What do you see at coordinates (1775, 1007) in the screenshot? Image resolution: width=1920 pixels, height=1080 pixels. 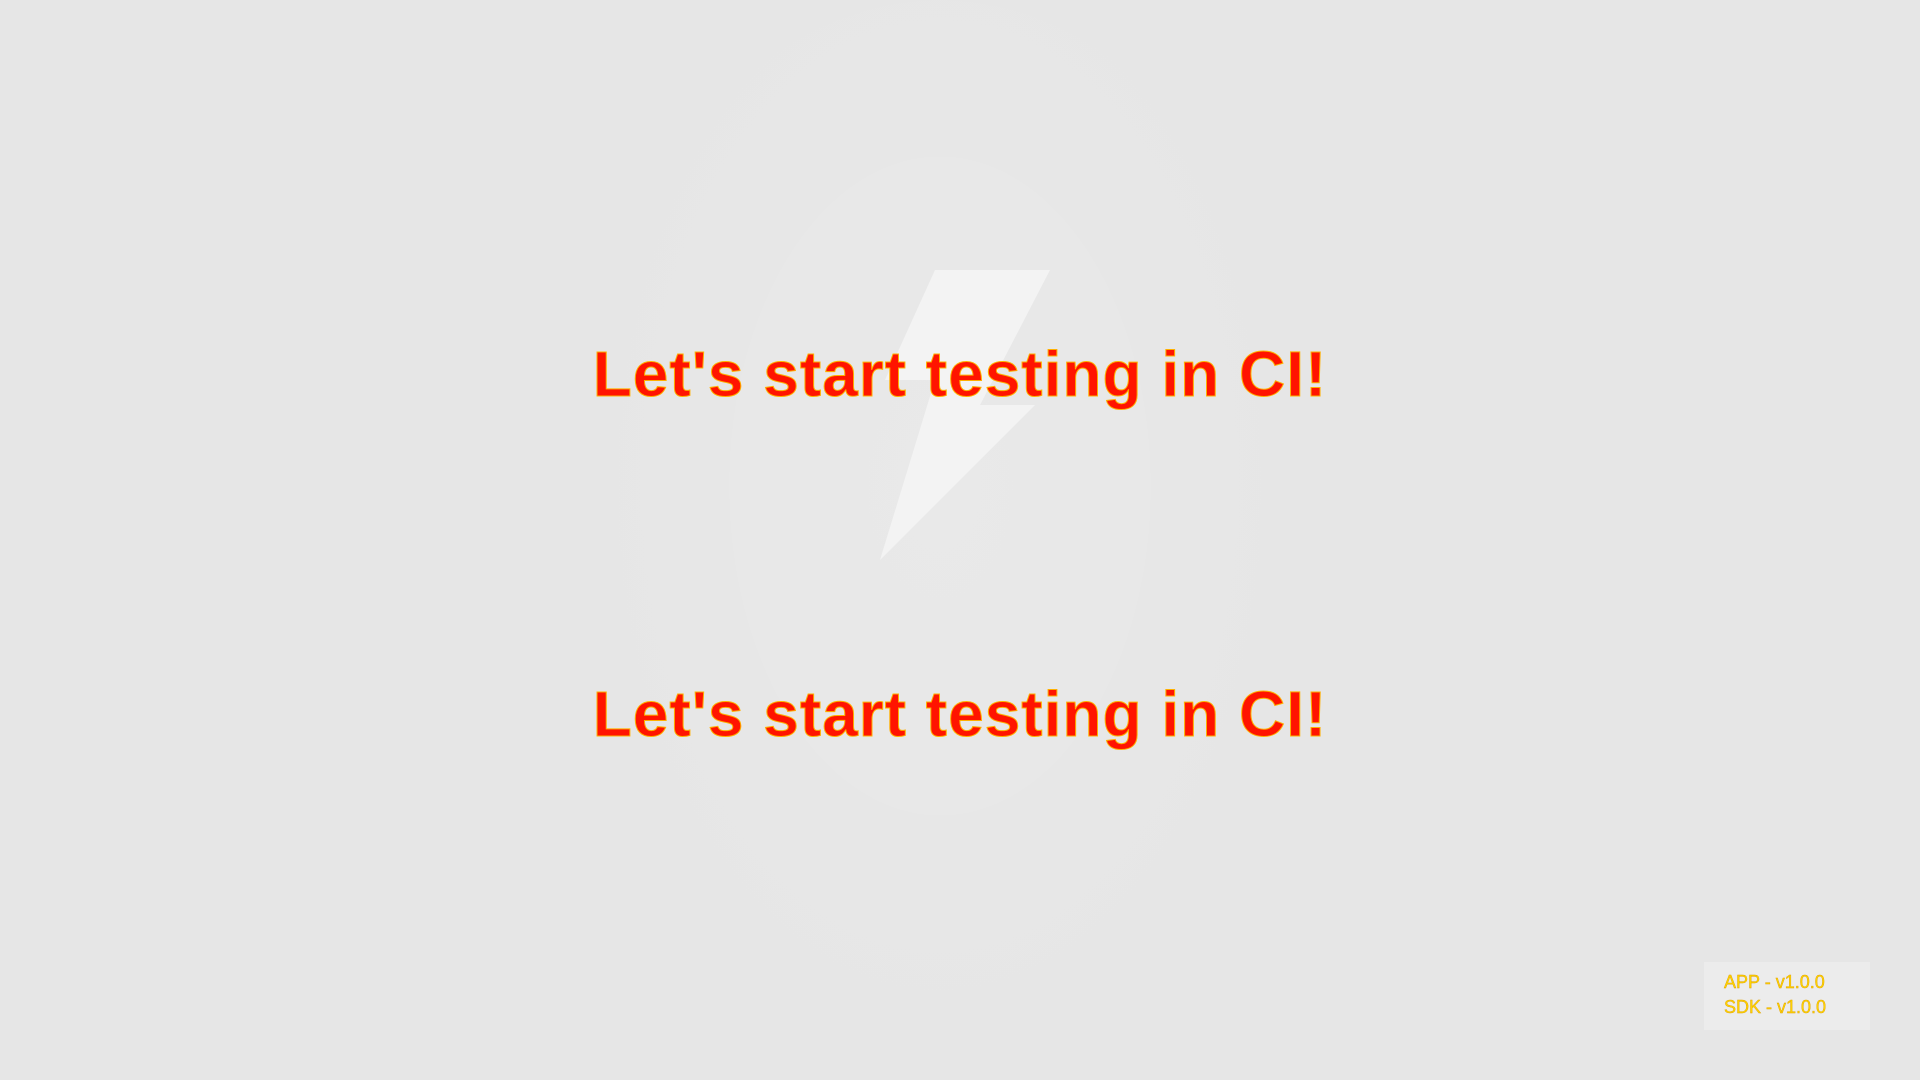 I see `sdk-version-label: SDK - v1.0.0` at bounding box center [1775, 1007].